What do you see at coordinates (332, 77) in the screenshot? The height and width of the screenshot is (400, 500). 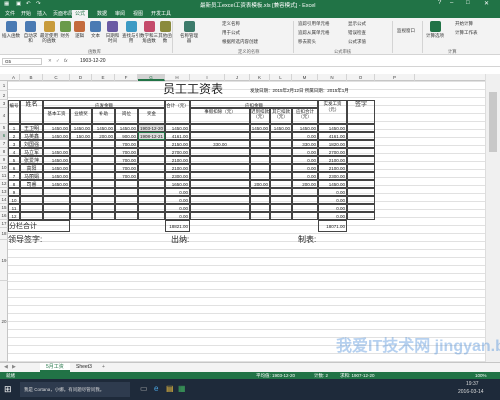 I see `column-header-N: N` at bounding box center [332, 77].